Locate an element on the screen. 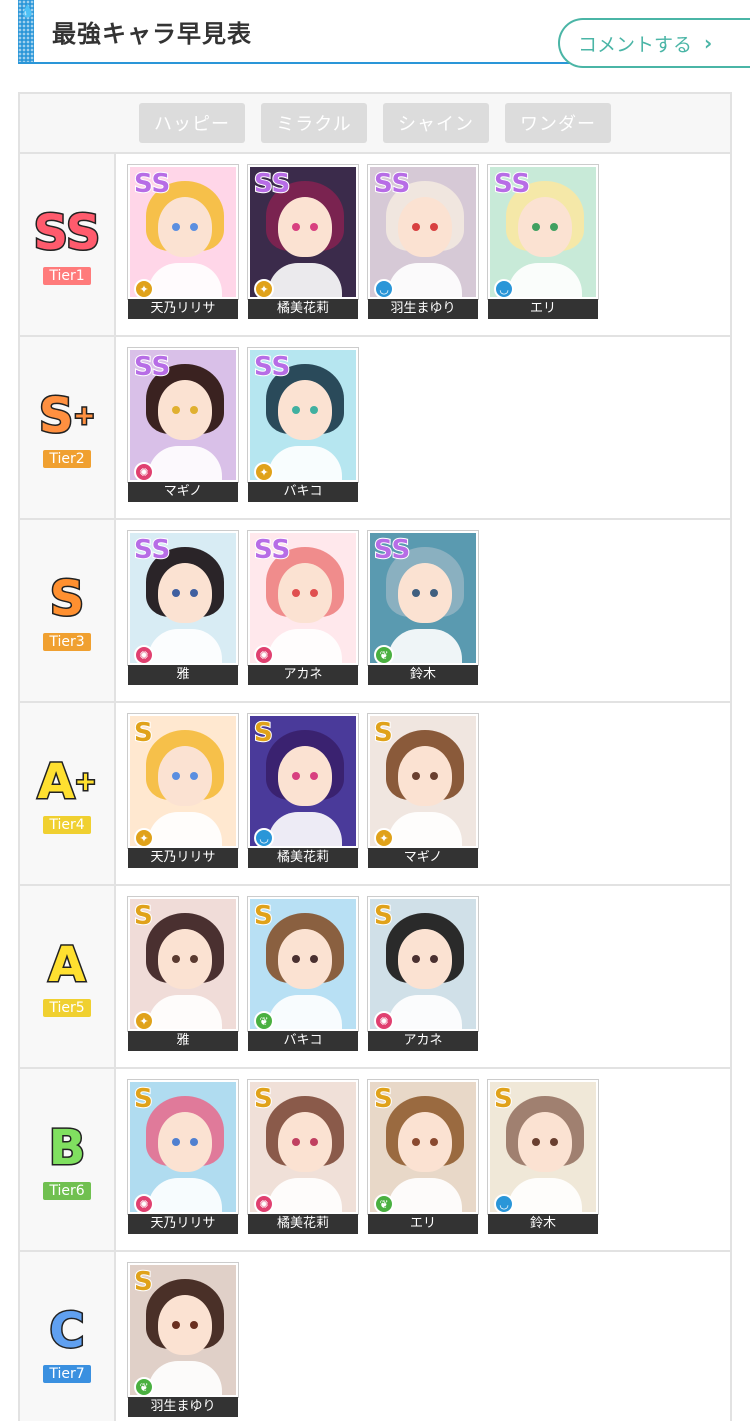 The width and height of the screenshot is (750, 1421). filter-button: シャイン is located at coordinates (436, 123).